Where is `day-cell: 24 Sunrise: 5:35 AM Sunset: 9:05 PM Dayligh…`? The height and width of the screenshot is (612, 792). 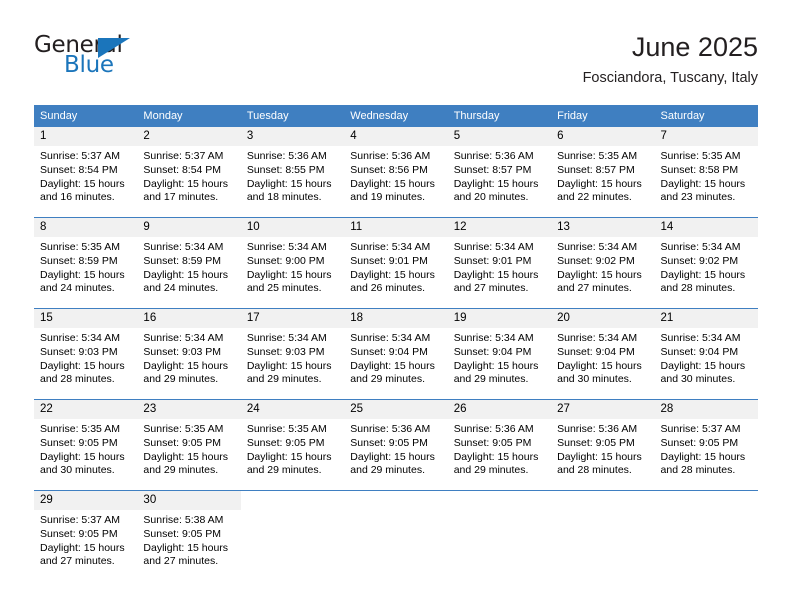
day-cell: 24 Sunrise: 5:35 AM Sunset: 9:05 PM Dayligh… is located at coordinates (292, 445).